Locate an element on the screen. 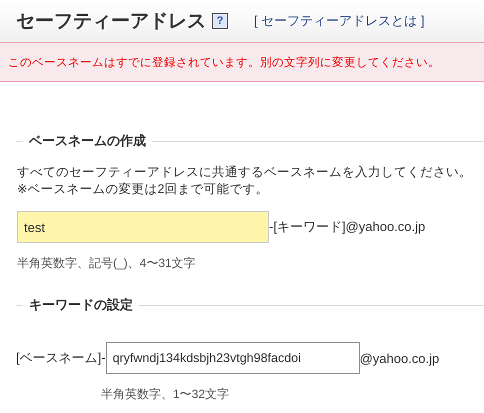 Image resolution: width=484 pixels, height=413 pixels. prefix-text: [ベースネーム]- is located at coordinates (61, 358).